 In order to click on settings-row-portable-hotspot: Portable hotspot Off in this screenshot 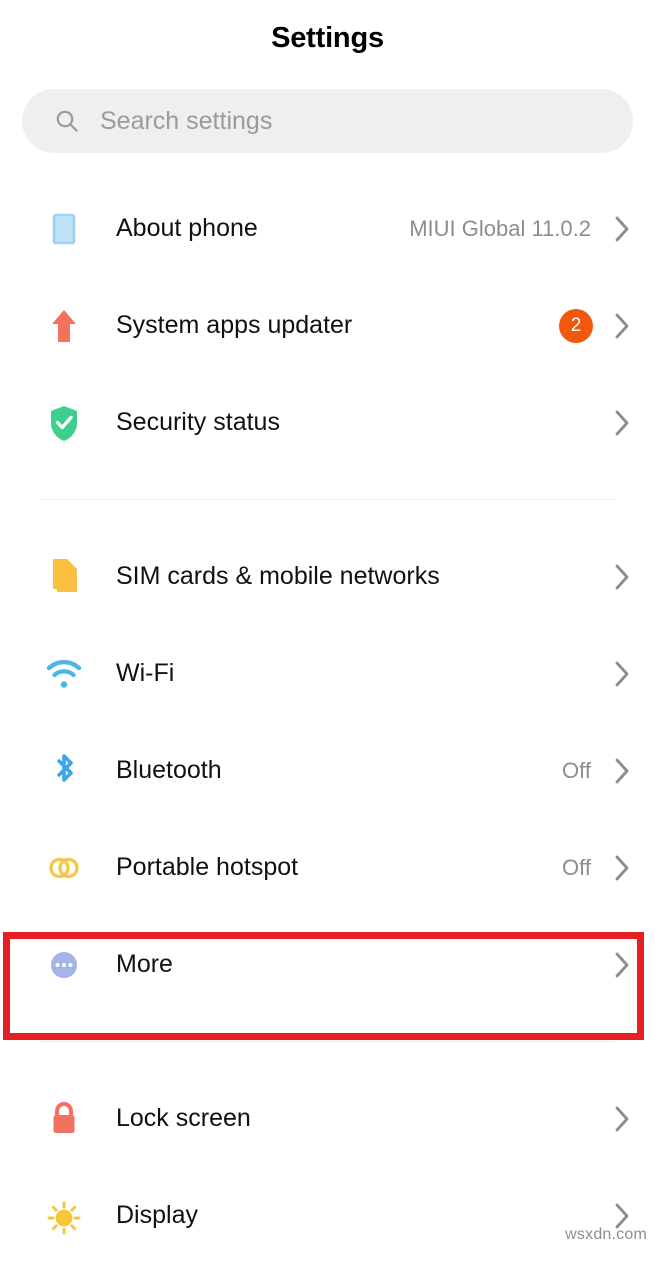, I will do `click(327, 867)`.